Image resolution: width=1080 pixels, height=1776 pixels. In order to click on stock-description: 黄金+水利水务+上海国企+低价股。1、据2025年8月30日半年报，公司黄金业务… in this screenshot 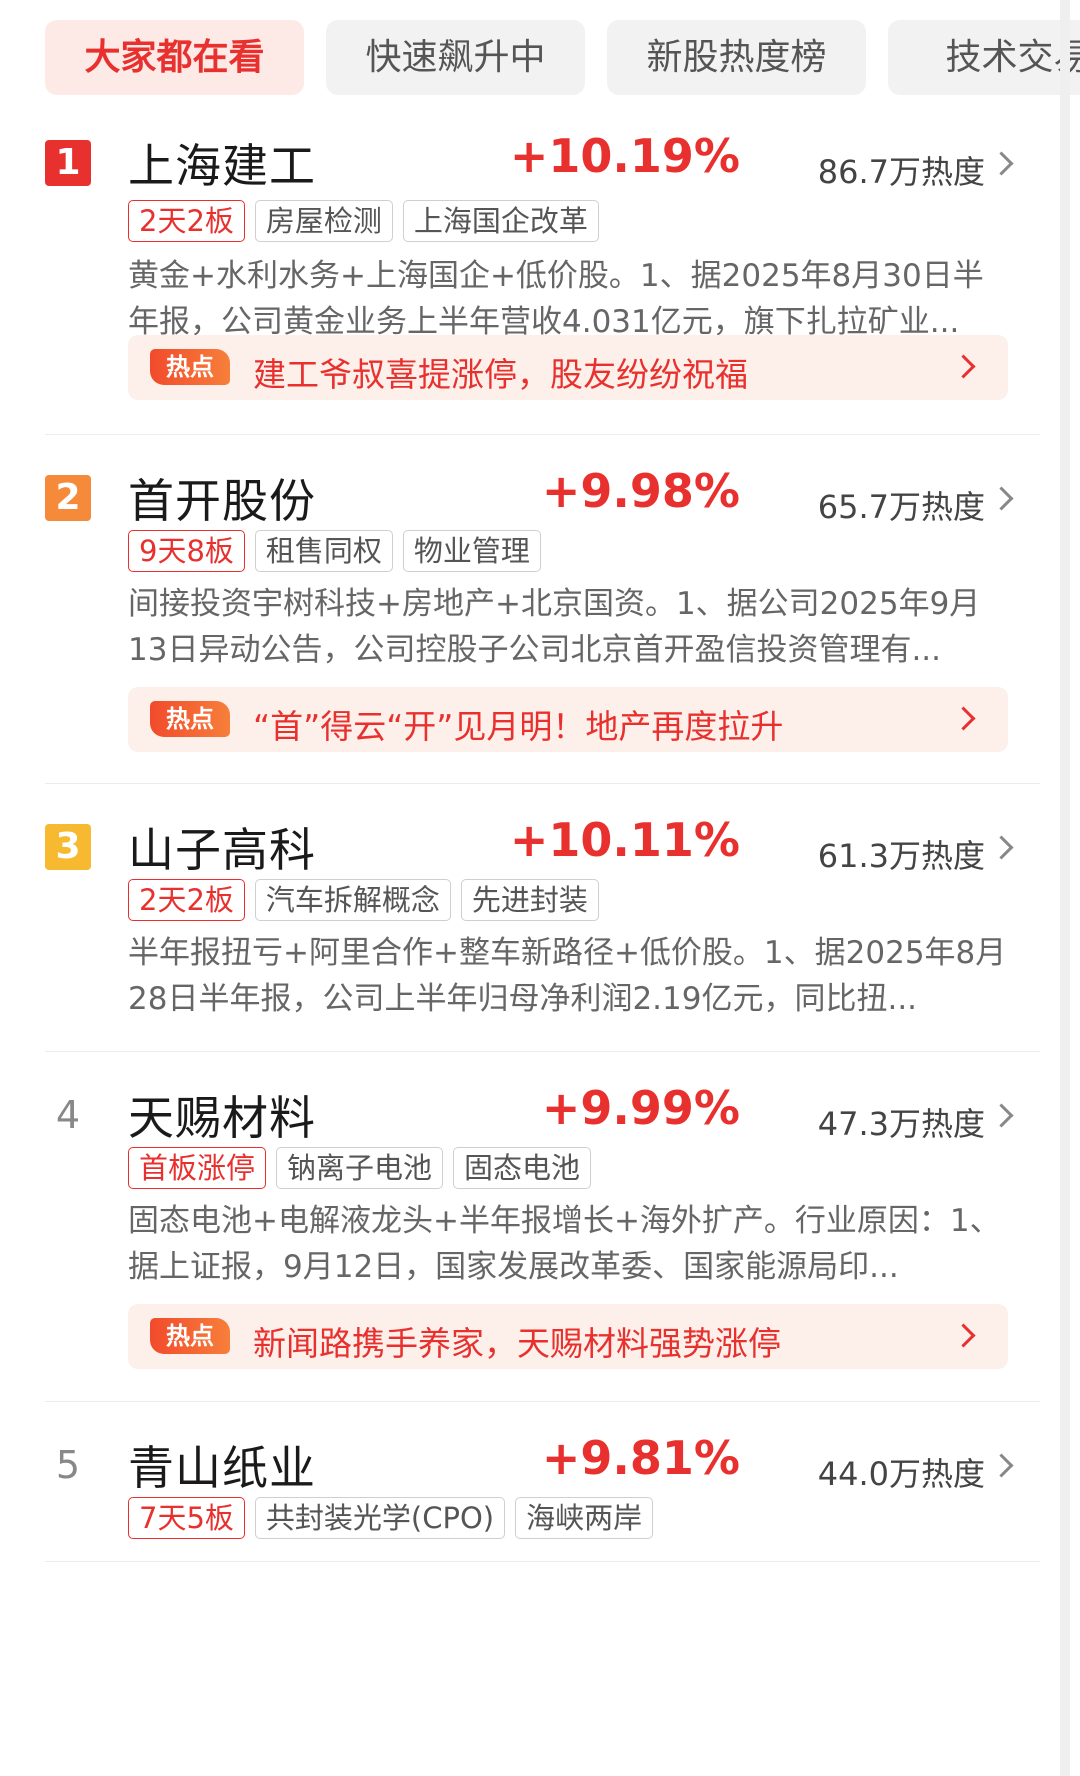, I will do `click(556, 299)`.